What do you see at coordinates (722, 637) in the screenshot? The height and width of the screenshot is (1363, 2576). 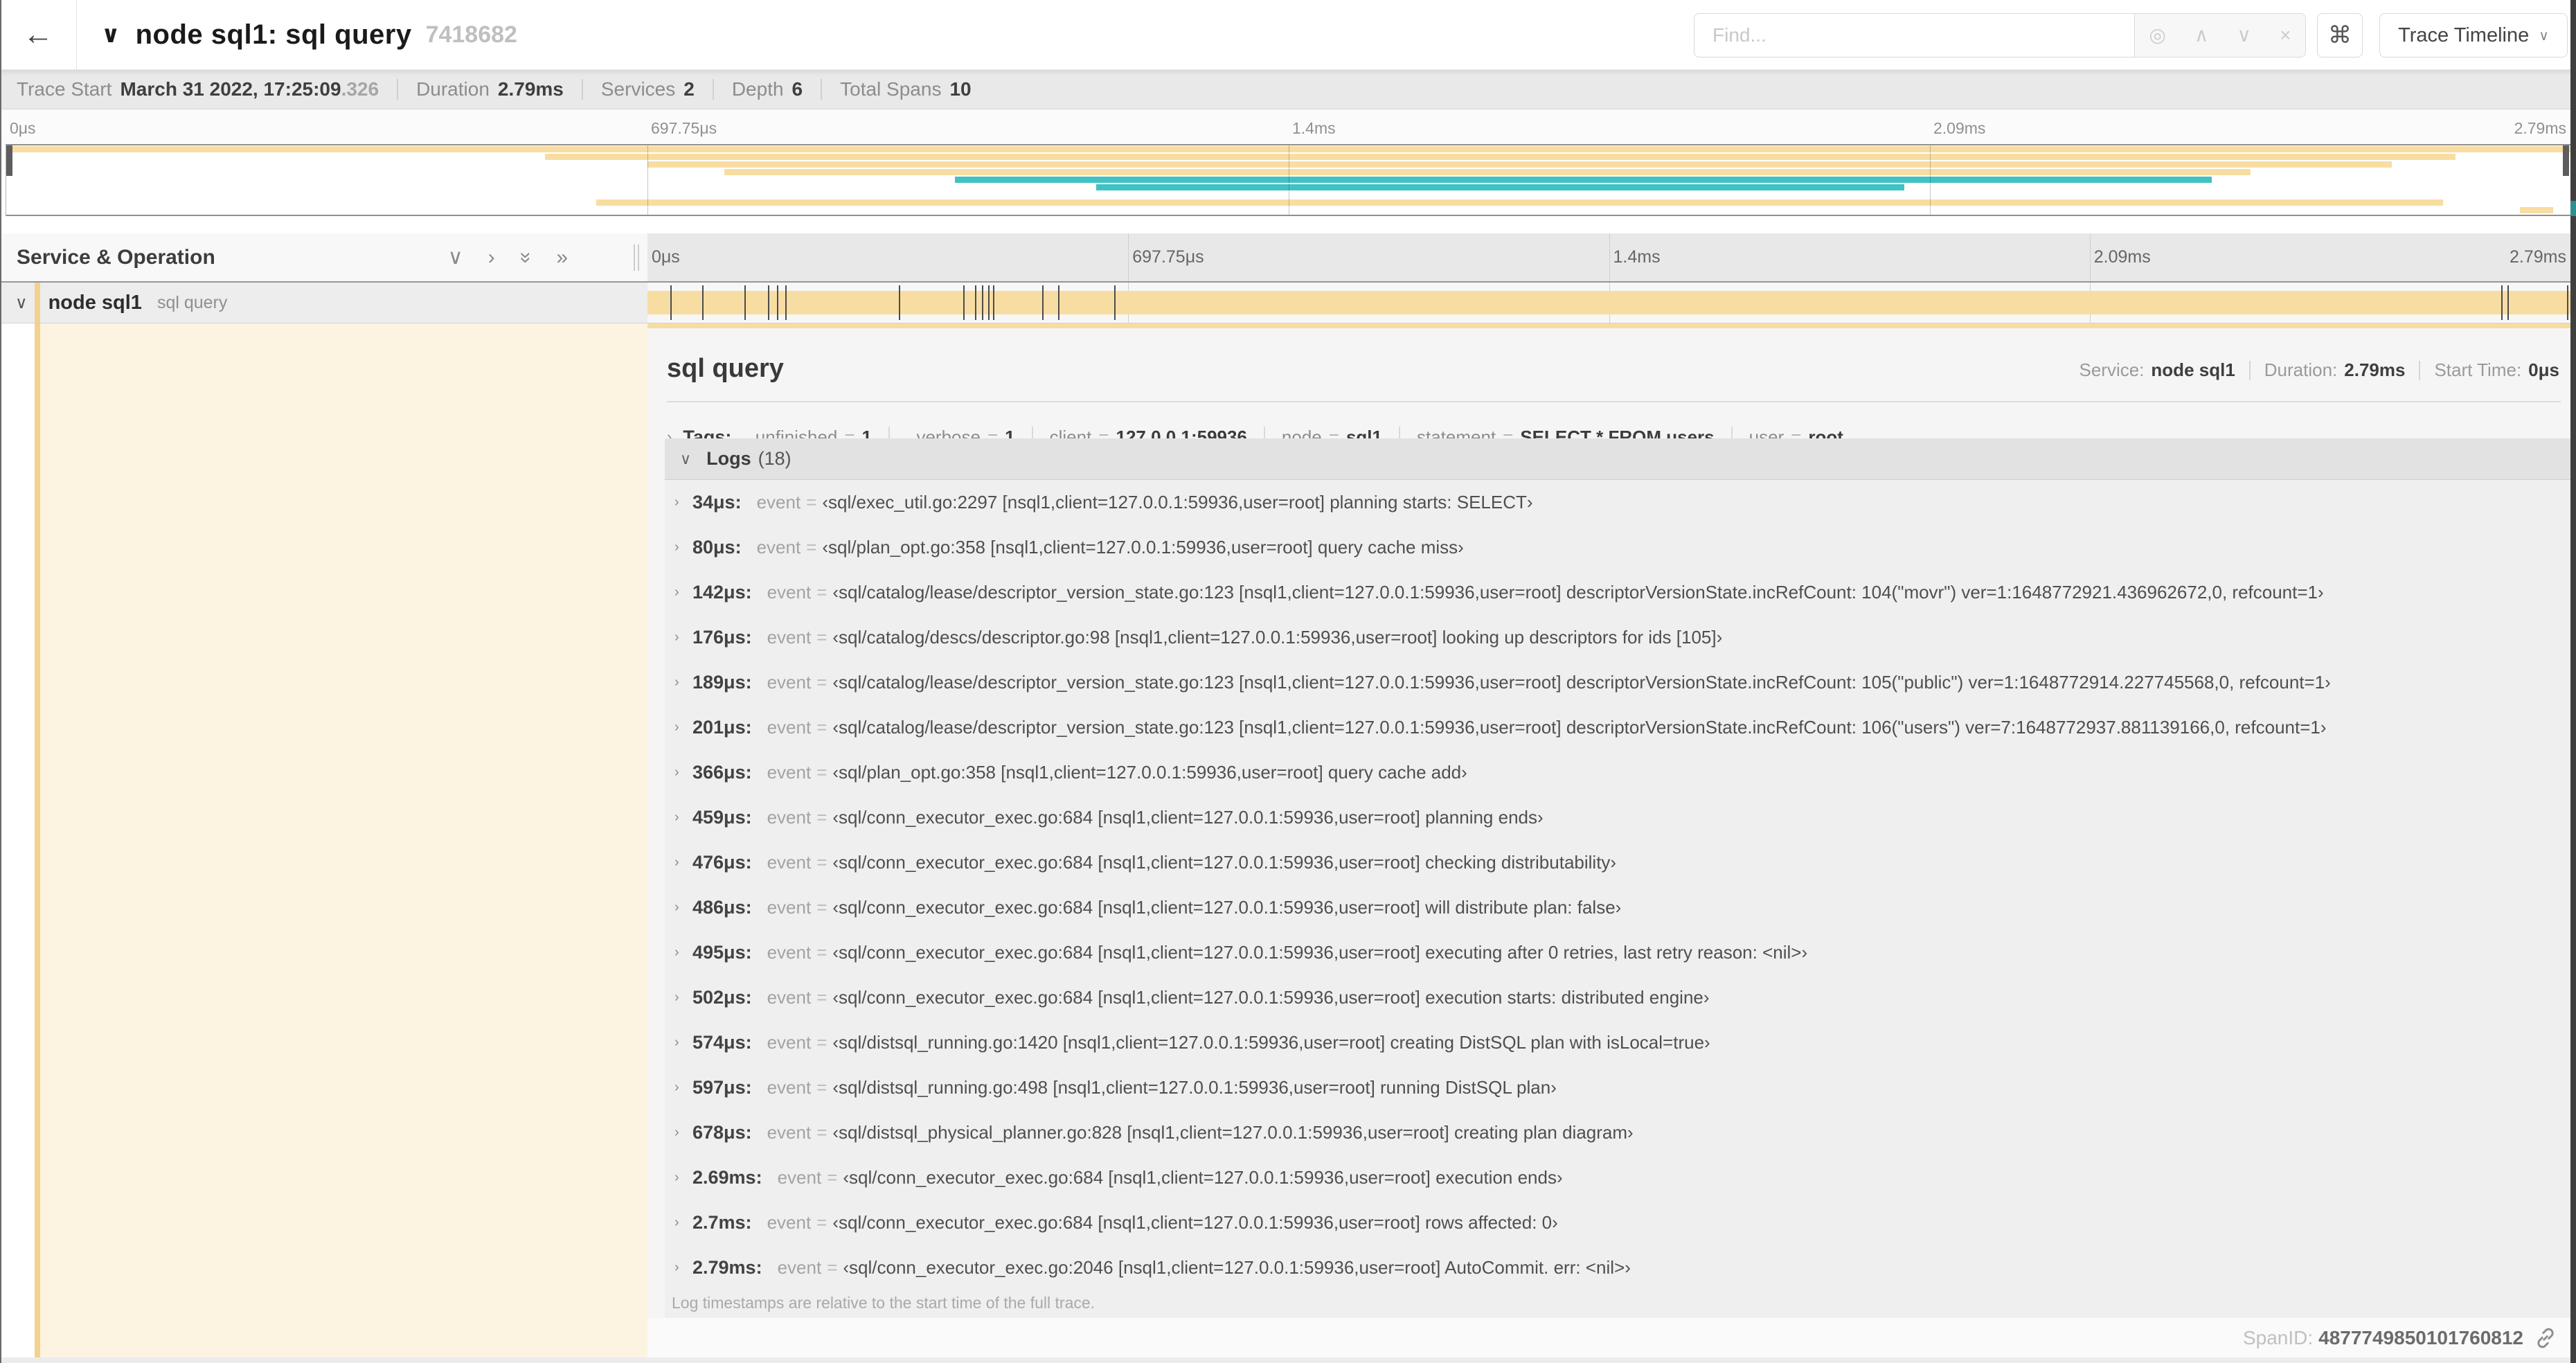 I see `log-timestamp: 176μs:` at bounding box center [722, 637].